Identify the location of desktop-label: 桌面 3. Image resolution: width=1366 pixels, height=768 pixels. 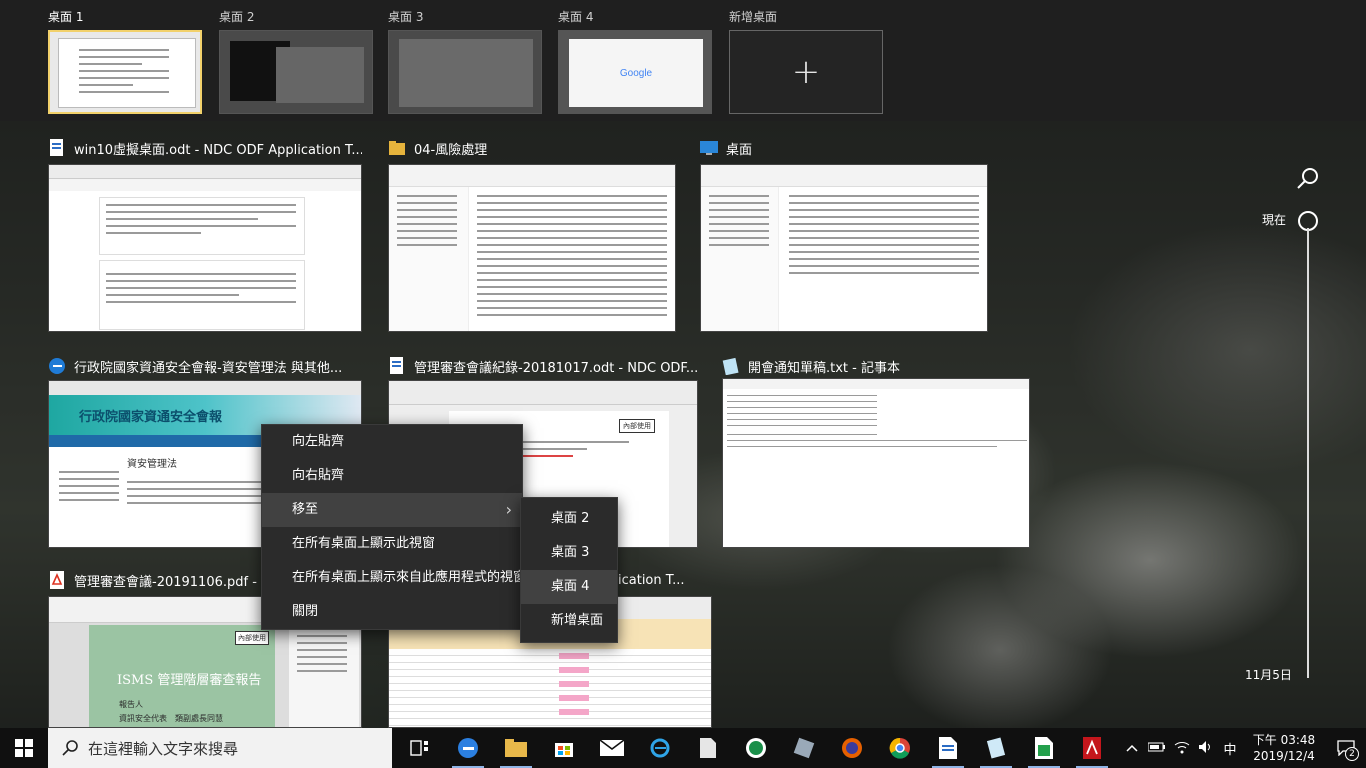
(406, 17).